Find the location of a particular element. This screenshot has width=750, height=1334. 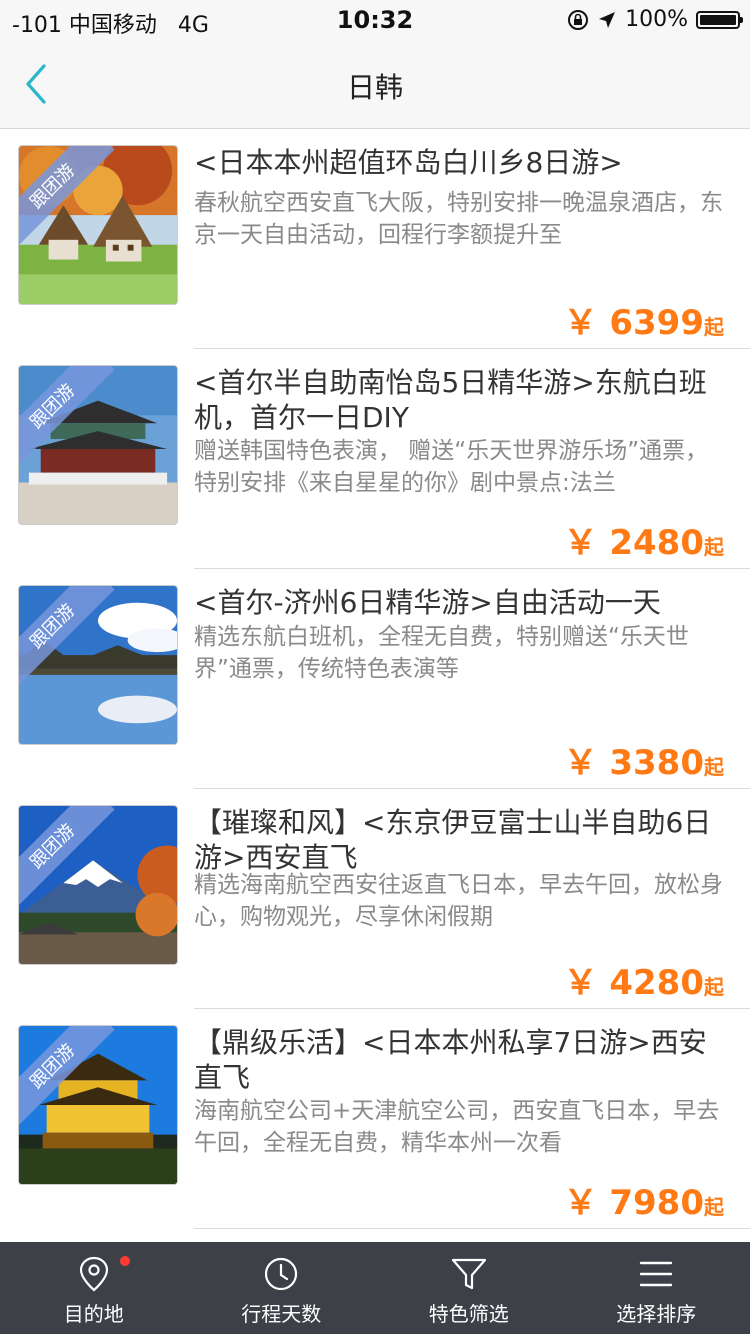

bottom-tab-bar: 目的地 行程天数 特色筛选 选择排序 is located at coordinates (375, 1288).